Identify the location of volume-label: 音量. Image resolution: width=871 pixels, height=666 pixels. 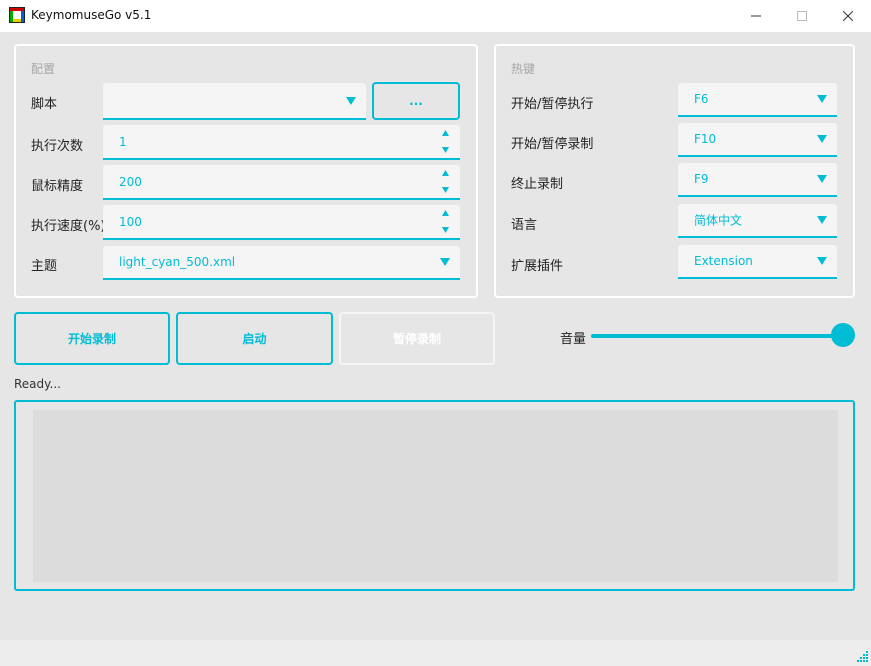
(573, 339).